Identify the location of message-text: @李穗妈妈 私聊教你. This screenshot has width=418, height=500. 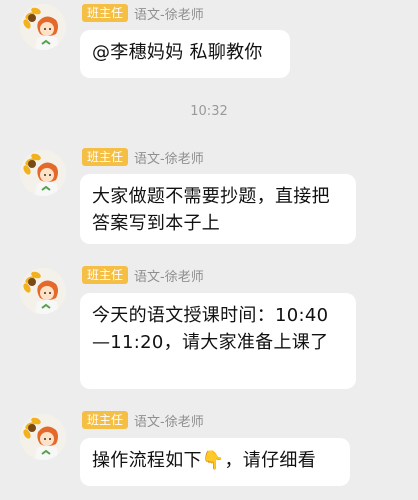
(177, 52).